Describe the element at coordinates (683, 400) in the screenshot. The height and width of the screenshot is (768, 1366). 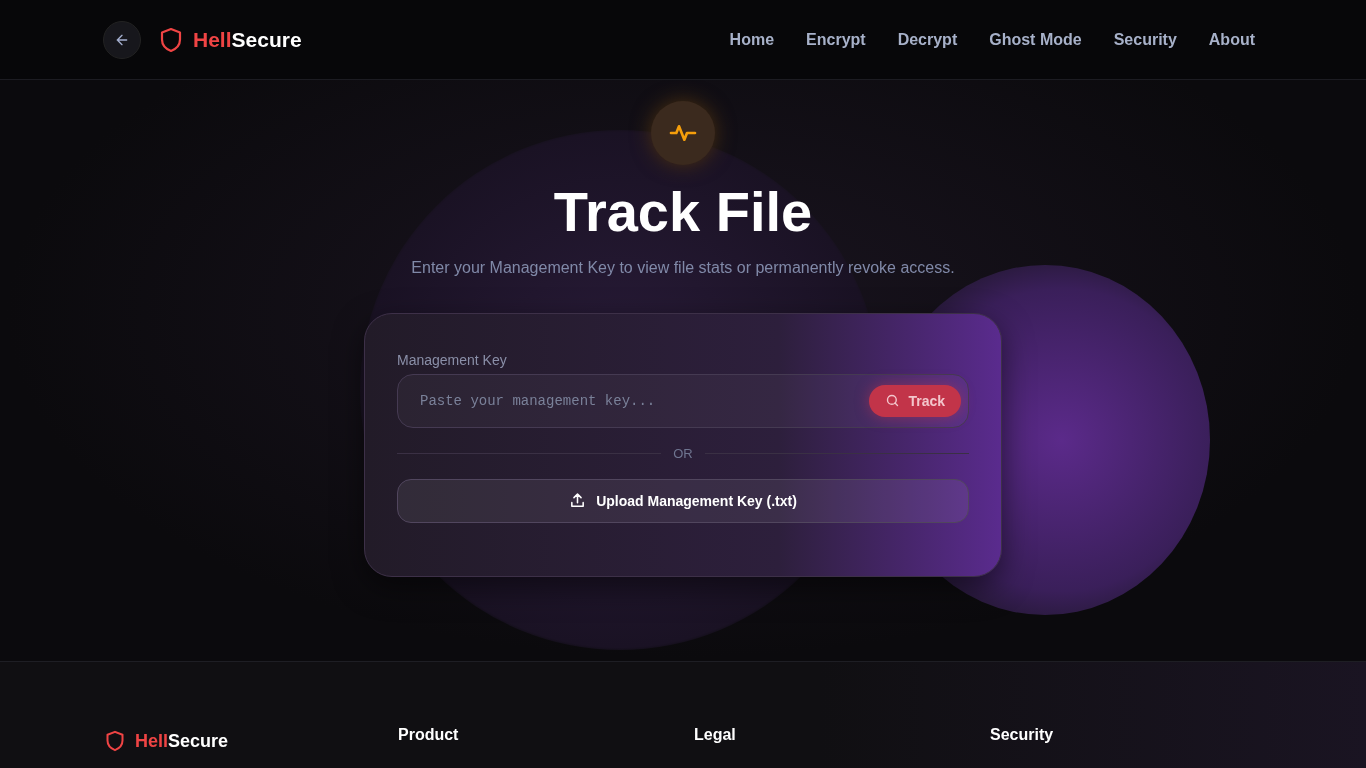
I see `key-input-field: Paste your management key... Track` at that location.